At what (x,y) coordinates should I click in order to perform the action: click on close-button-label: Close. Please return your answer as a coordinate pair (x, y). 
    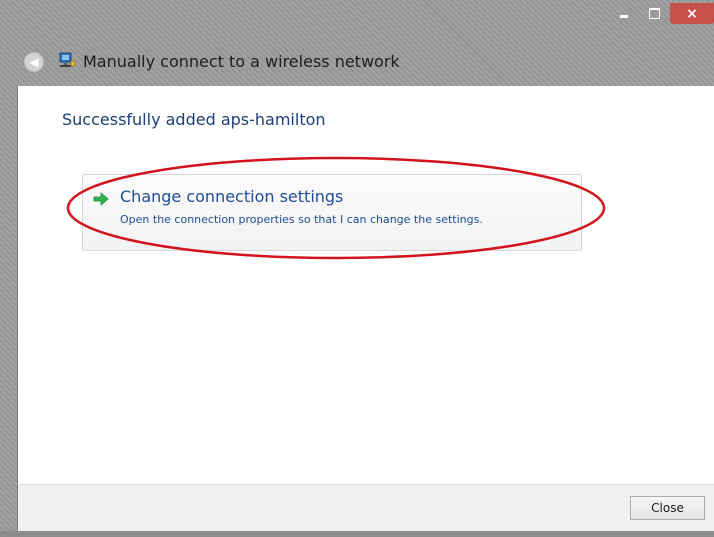
    Looking at the image, I should click on (667, 508).